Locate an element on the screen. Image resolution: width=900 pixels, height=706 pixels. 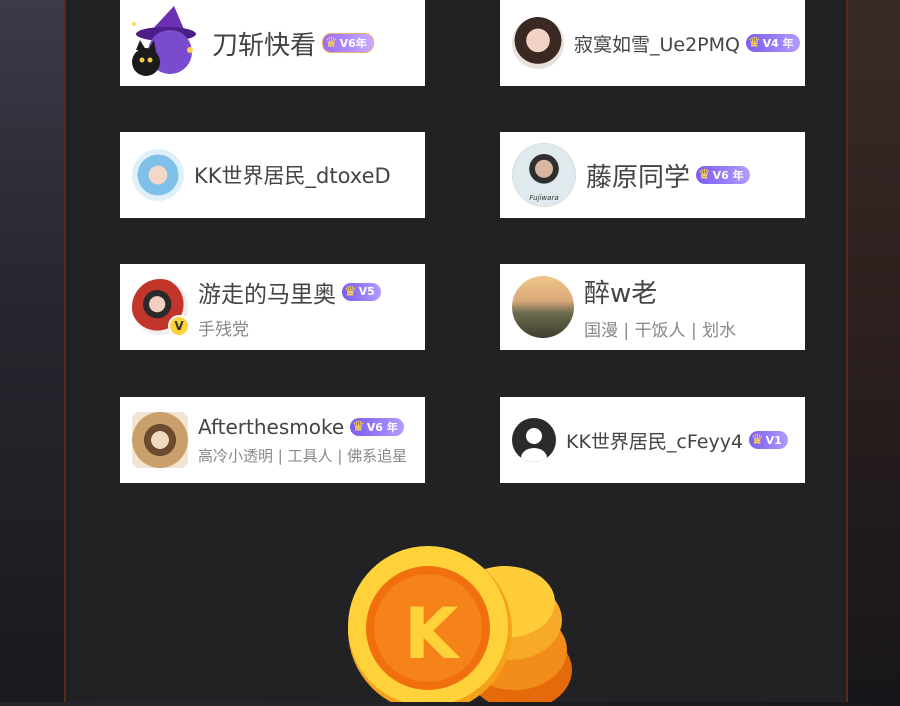
level-text: V5 is located at coordinates (366, 291).